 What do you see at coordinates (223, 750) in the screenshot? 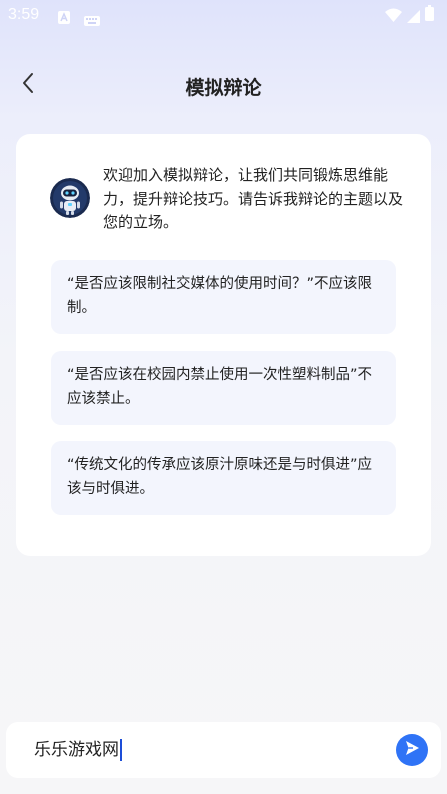
I see `message-composer: 乐乐游戏网` at bounding box center [223, 750].